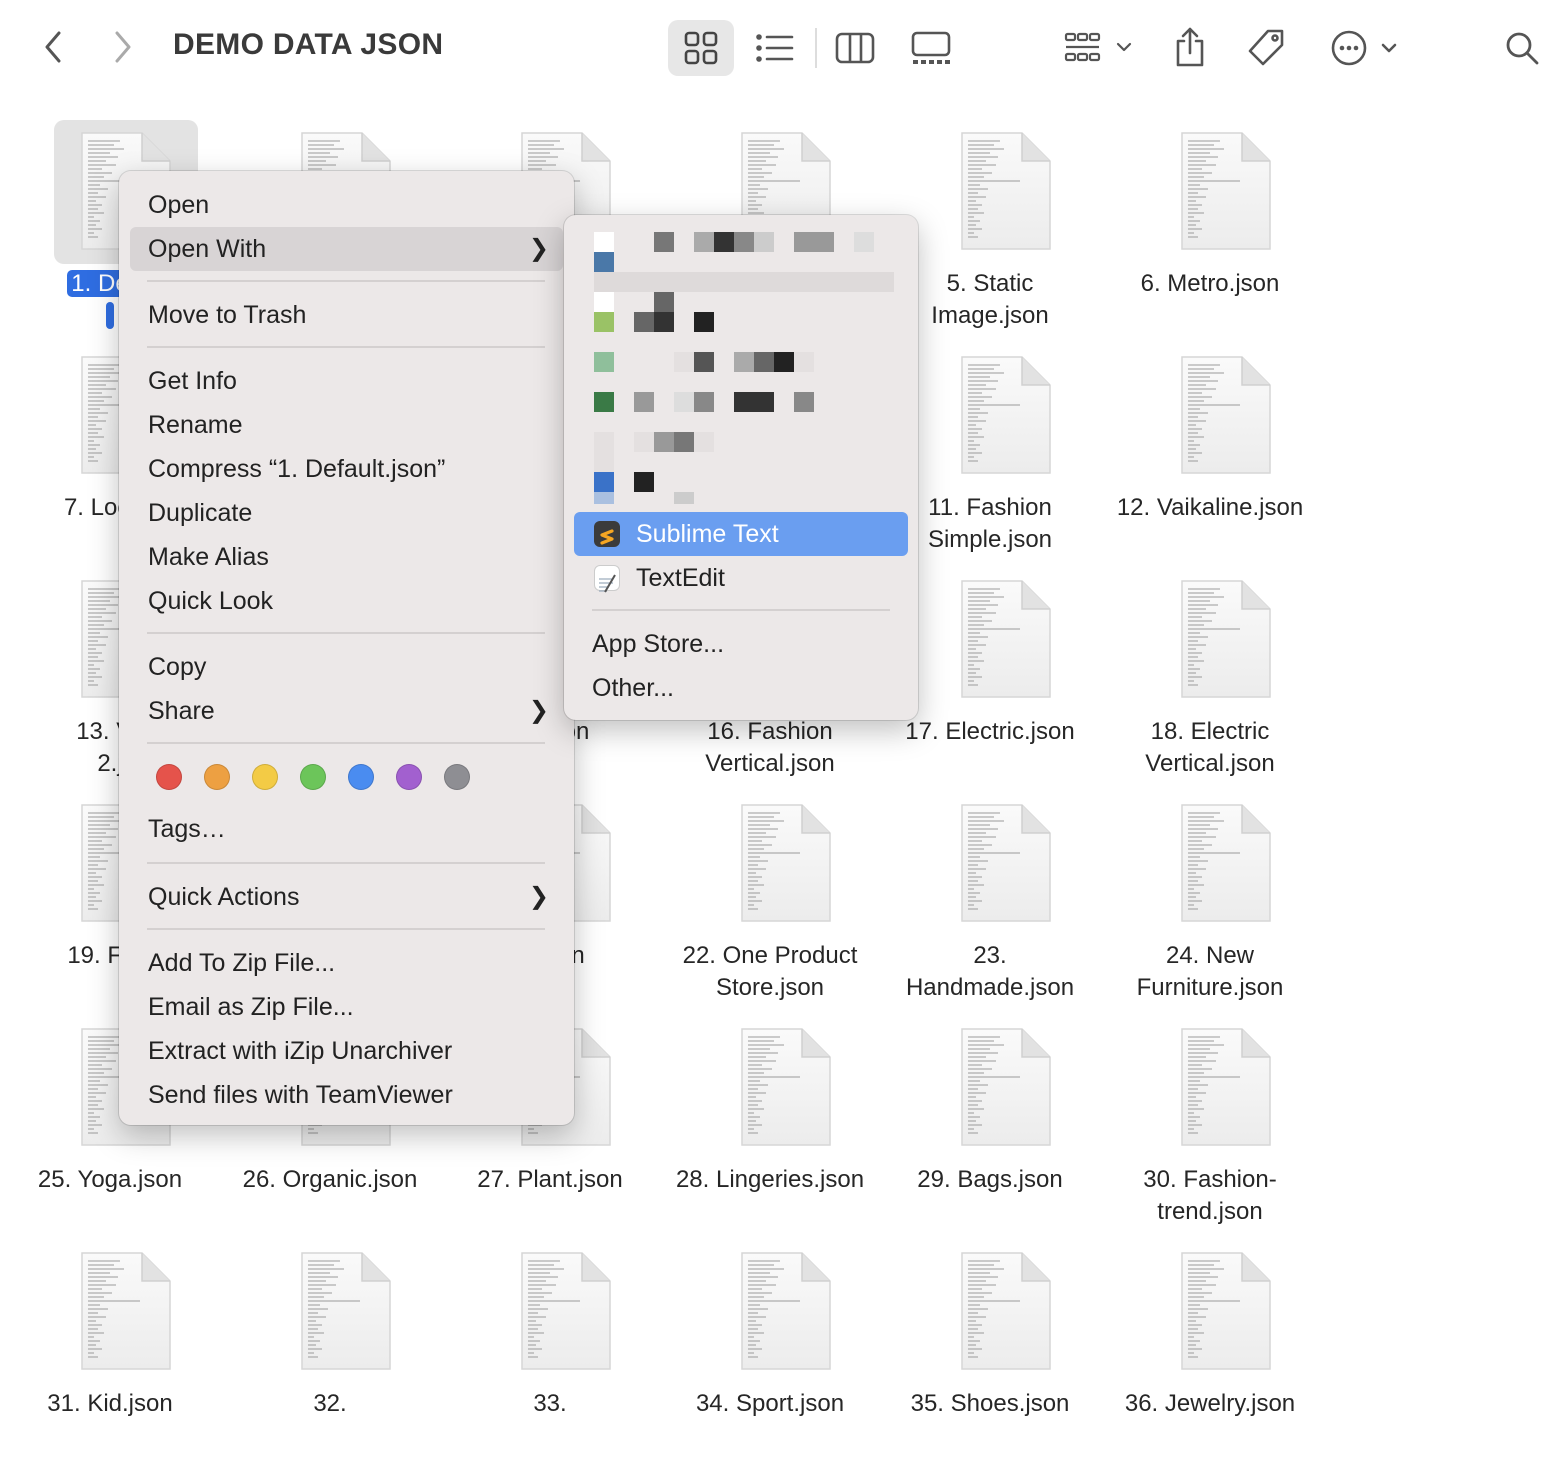 Image resolution: width=1568 pixels, height=1464 pixels. What do you see at coordinates (1210, 1179) in the screenshot?
I see `file-name-line1: 30. Fashion-` at bounding box center [1210, 1179].